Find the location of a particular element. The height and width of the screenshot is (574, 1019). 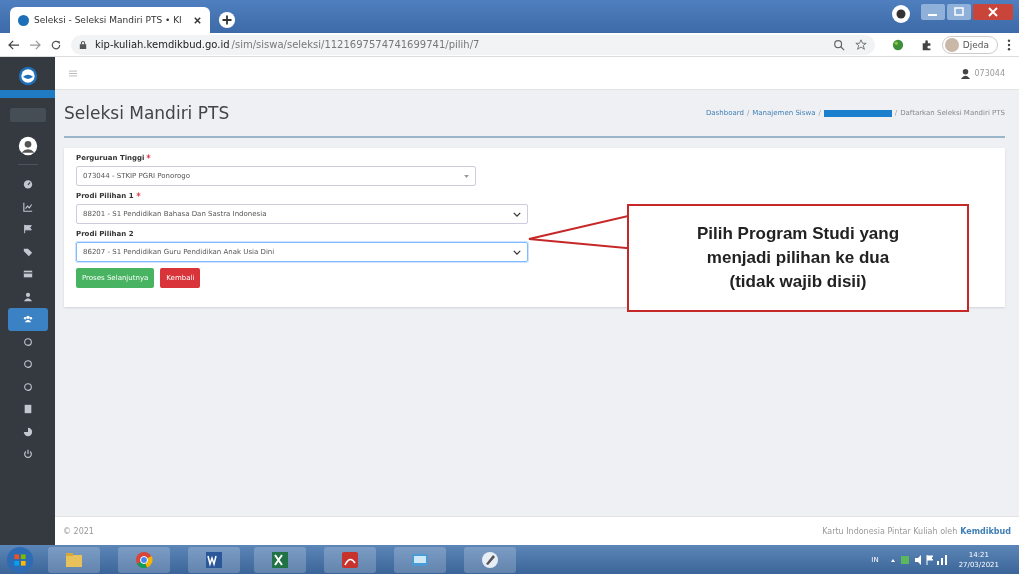

excel-app-button is located at coordinates (280, 559).